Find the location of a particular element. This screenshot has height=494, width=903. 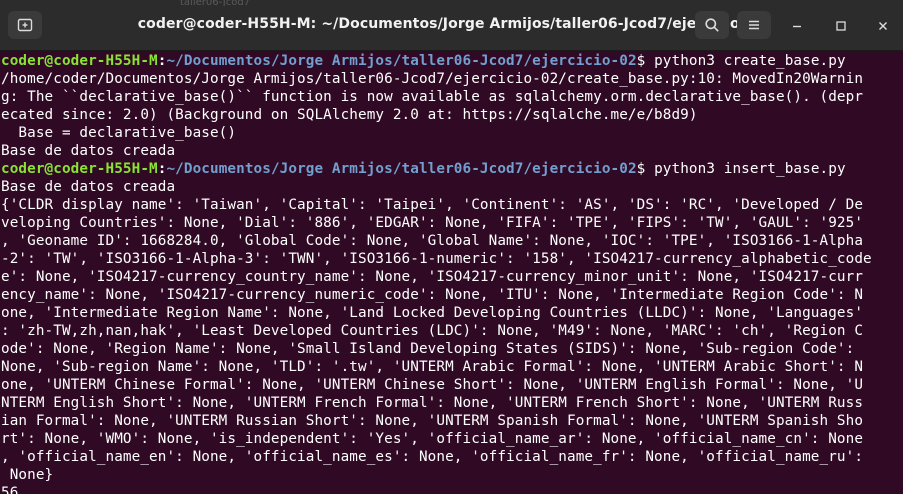

output-line: Base = declarative_base() is located at coordinates (119, 133).